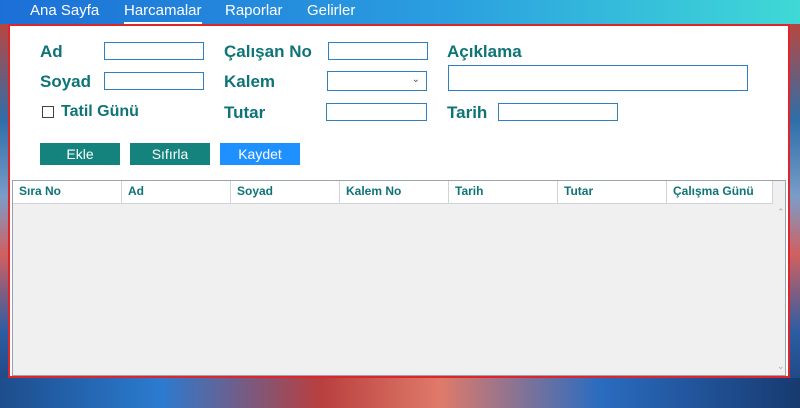  I want to click on column-header-sira-no: Sıra No, so click(67, 192).